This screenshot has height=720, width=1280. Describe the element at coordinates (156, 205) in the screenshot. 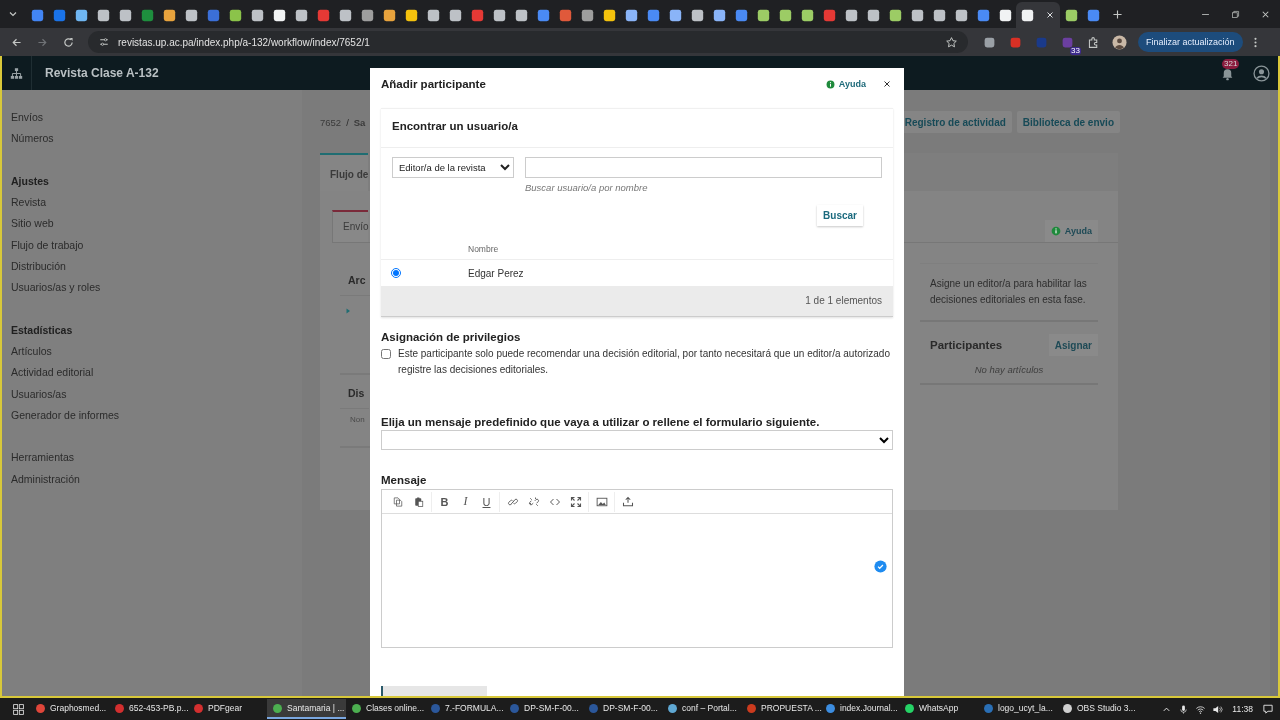

I see `sidebar-item: Revista` at that location.